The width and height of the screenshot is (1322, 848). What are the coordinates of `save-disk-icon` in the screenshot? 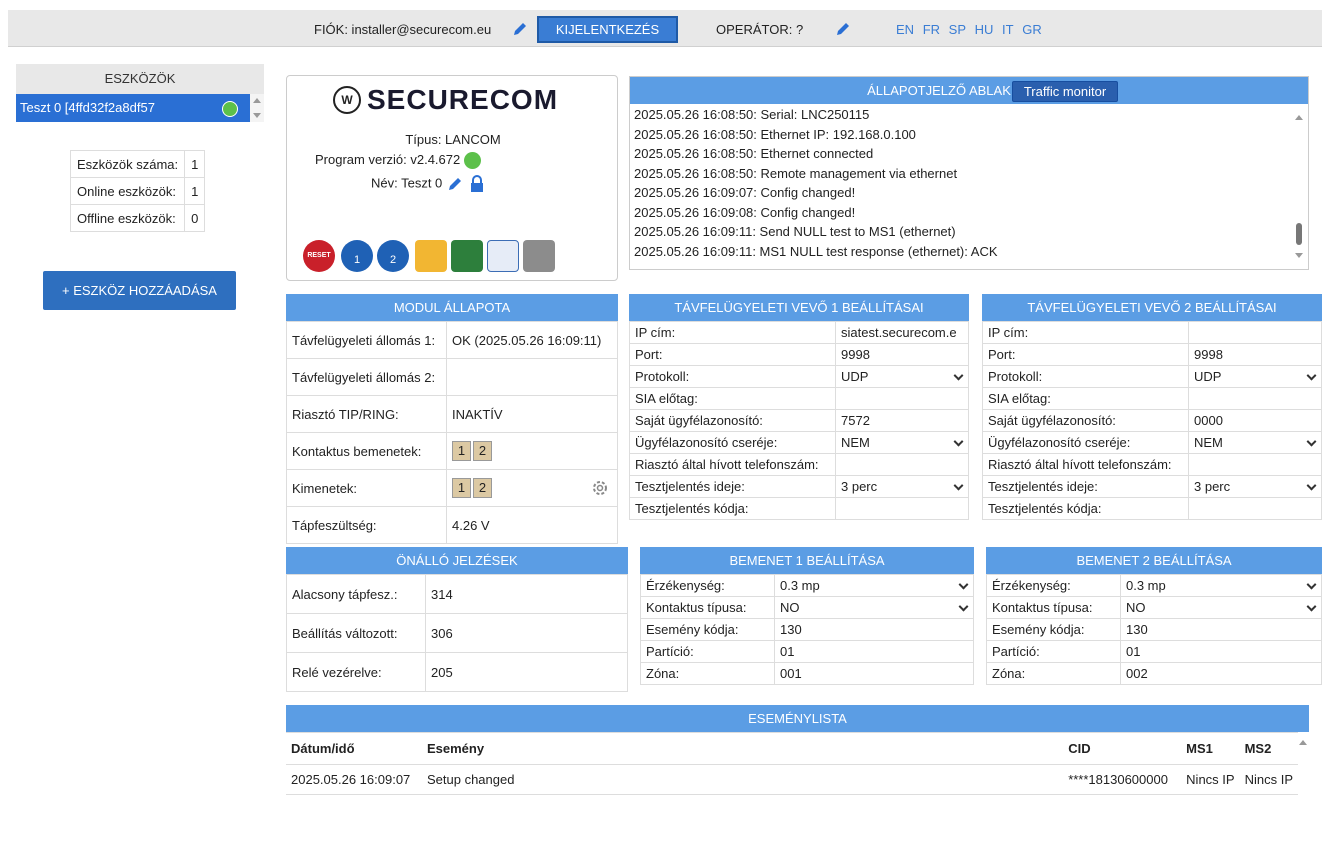 It's located at (467, 256).